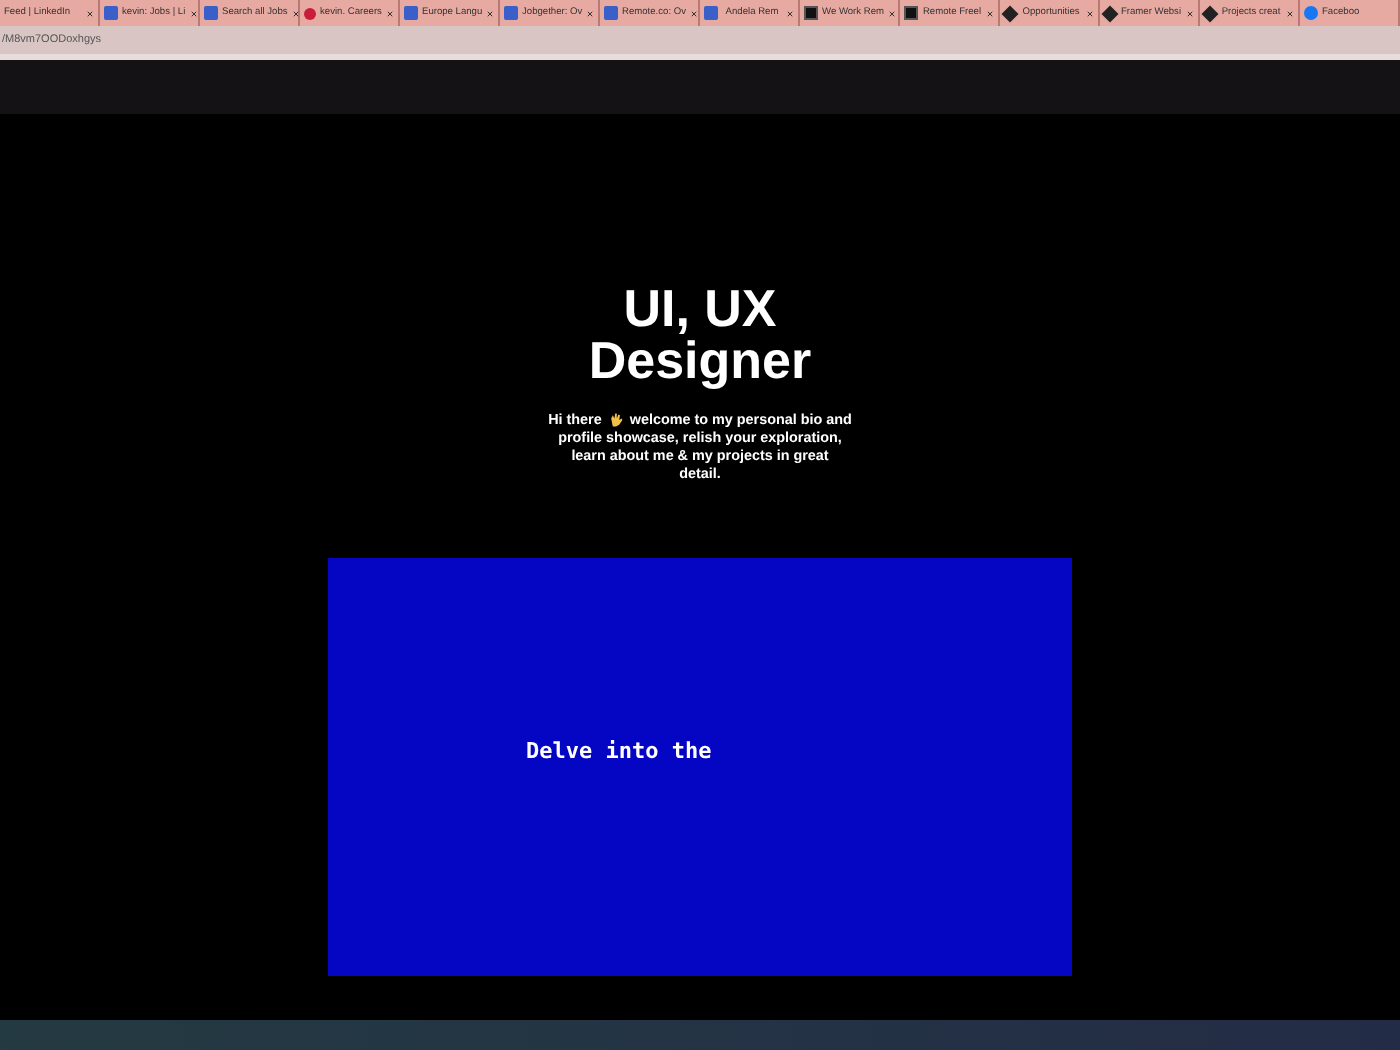  Describe the element at coordinates (700, 308) in the screenshot. I see `hero-title: UI, UX` at that location.